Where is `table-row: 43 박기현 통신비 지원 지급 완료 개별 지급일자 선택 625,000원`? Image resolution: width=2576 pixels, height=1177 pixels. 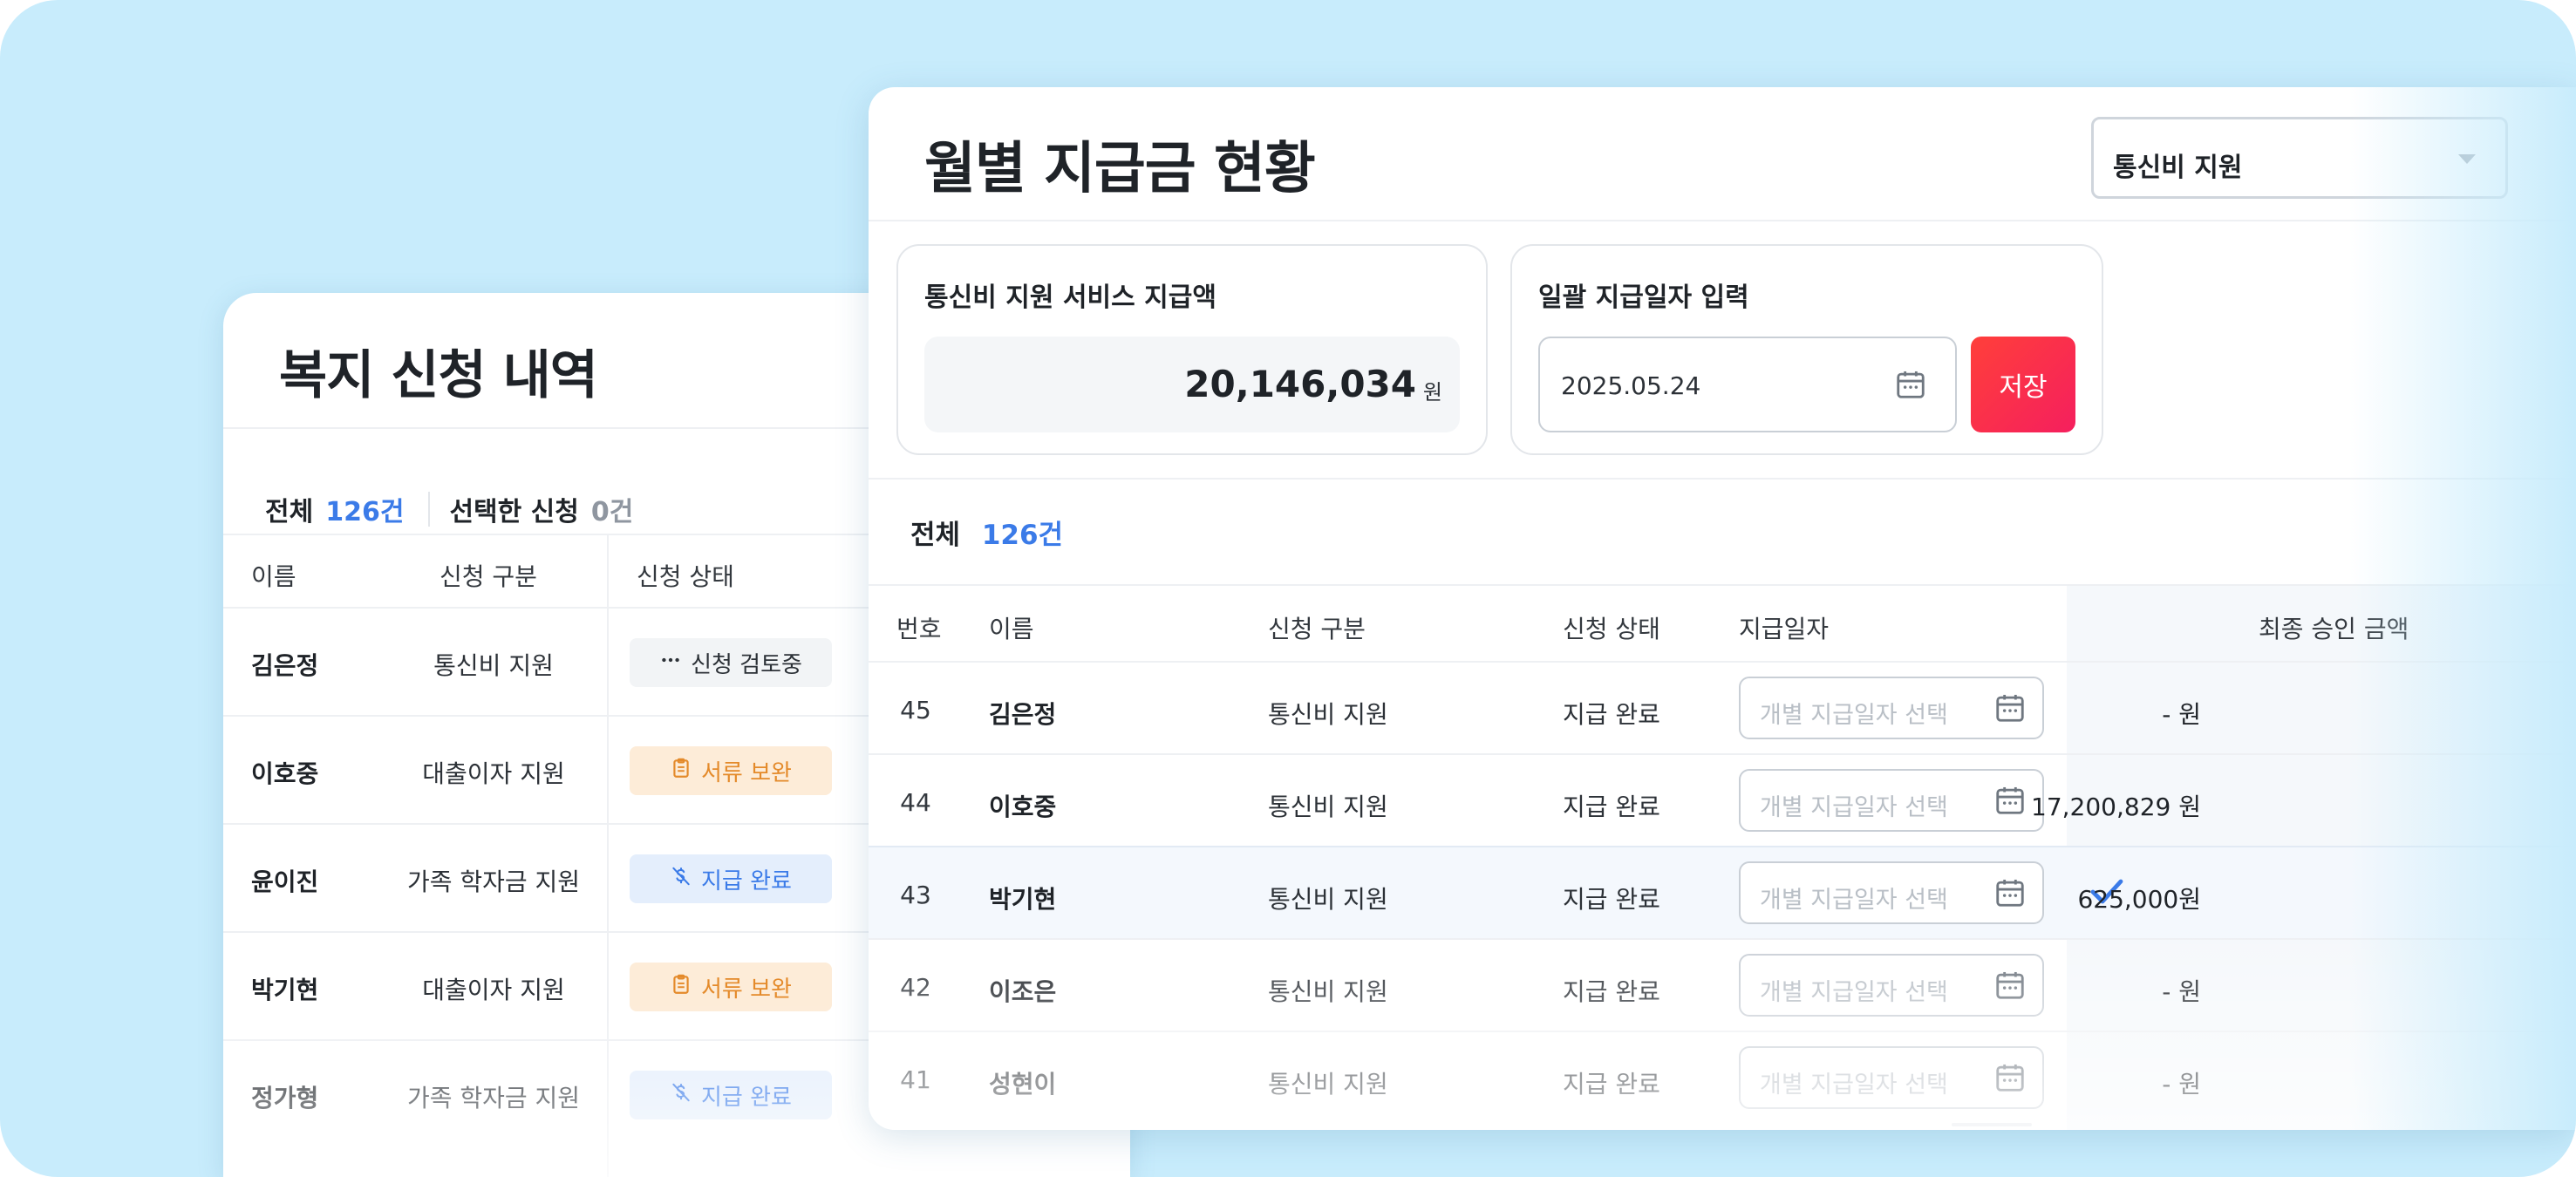
table-row: 43 박기현 통신비 지원 지급 완료 개별 지급일자 선택 625,000원 is located at coordinates (1723, 892).